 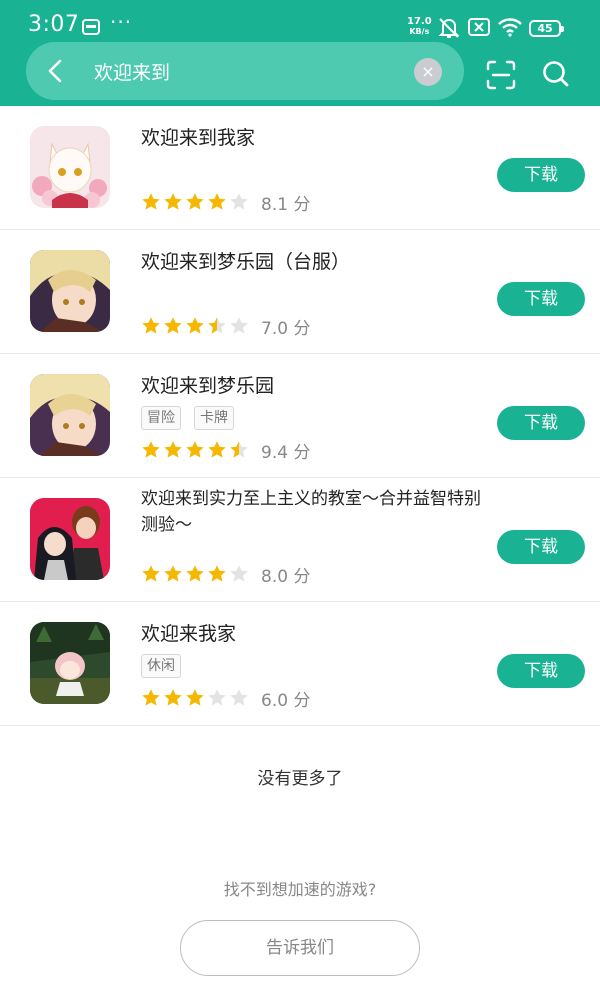 What do you see at coordinates (286, 700) in the screenshot?
I see `rating-score: 6.0 分` at bounding box center [286, 700].